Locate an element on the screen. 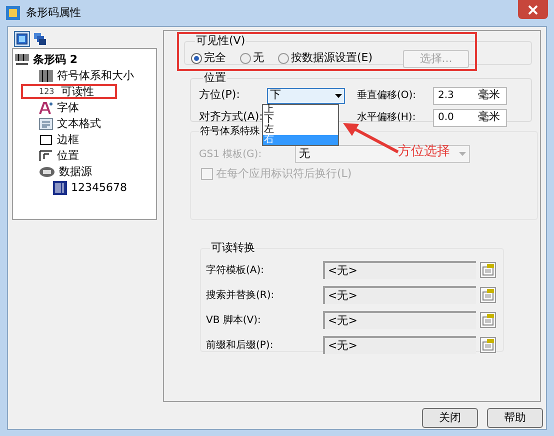  annotation-text: 方位选择 is located at coordinates (424, 152).